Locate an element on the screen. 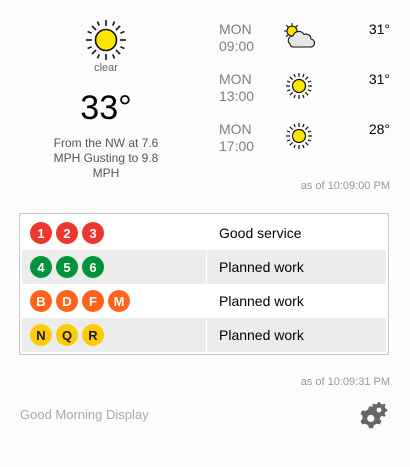 Image resolution: width=410 pixels, height=467 pixels. wind-line: MPH Gusting to 9.8 is located at coordinates (106, 158).